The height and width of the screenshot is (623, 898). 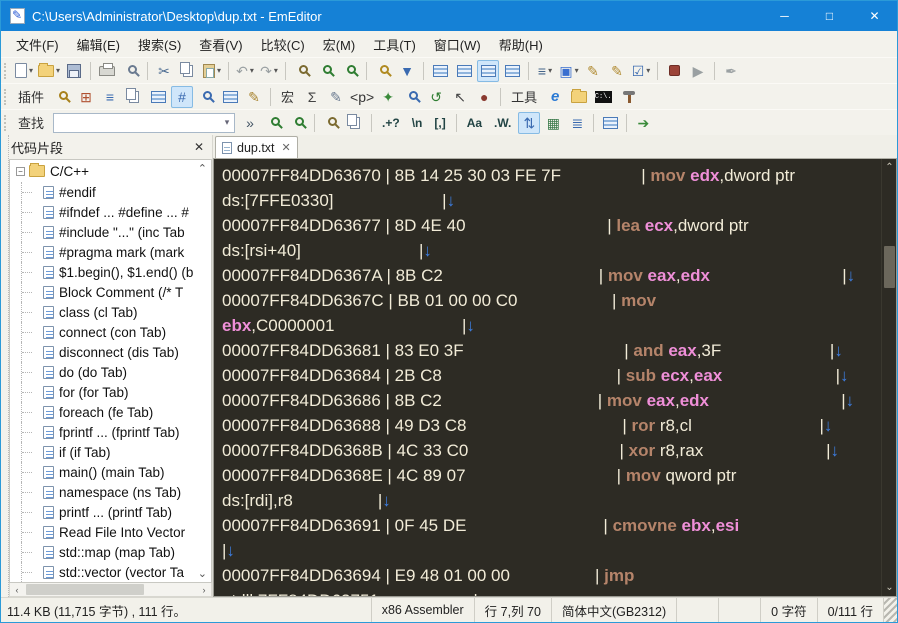 I want to click on find-previous-button, so click(x=326, y=71).